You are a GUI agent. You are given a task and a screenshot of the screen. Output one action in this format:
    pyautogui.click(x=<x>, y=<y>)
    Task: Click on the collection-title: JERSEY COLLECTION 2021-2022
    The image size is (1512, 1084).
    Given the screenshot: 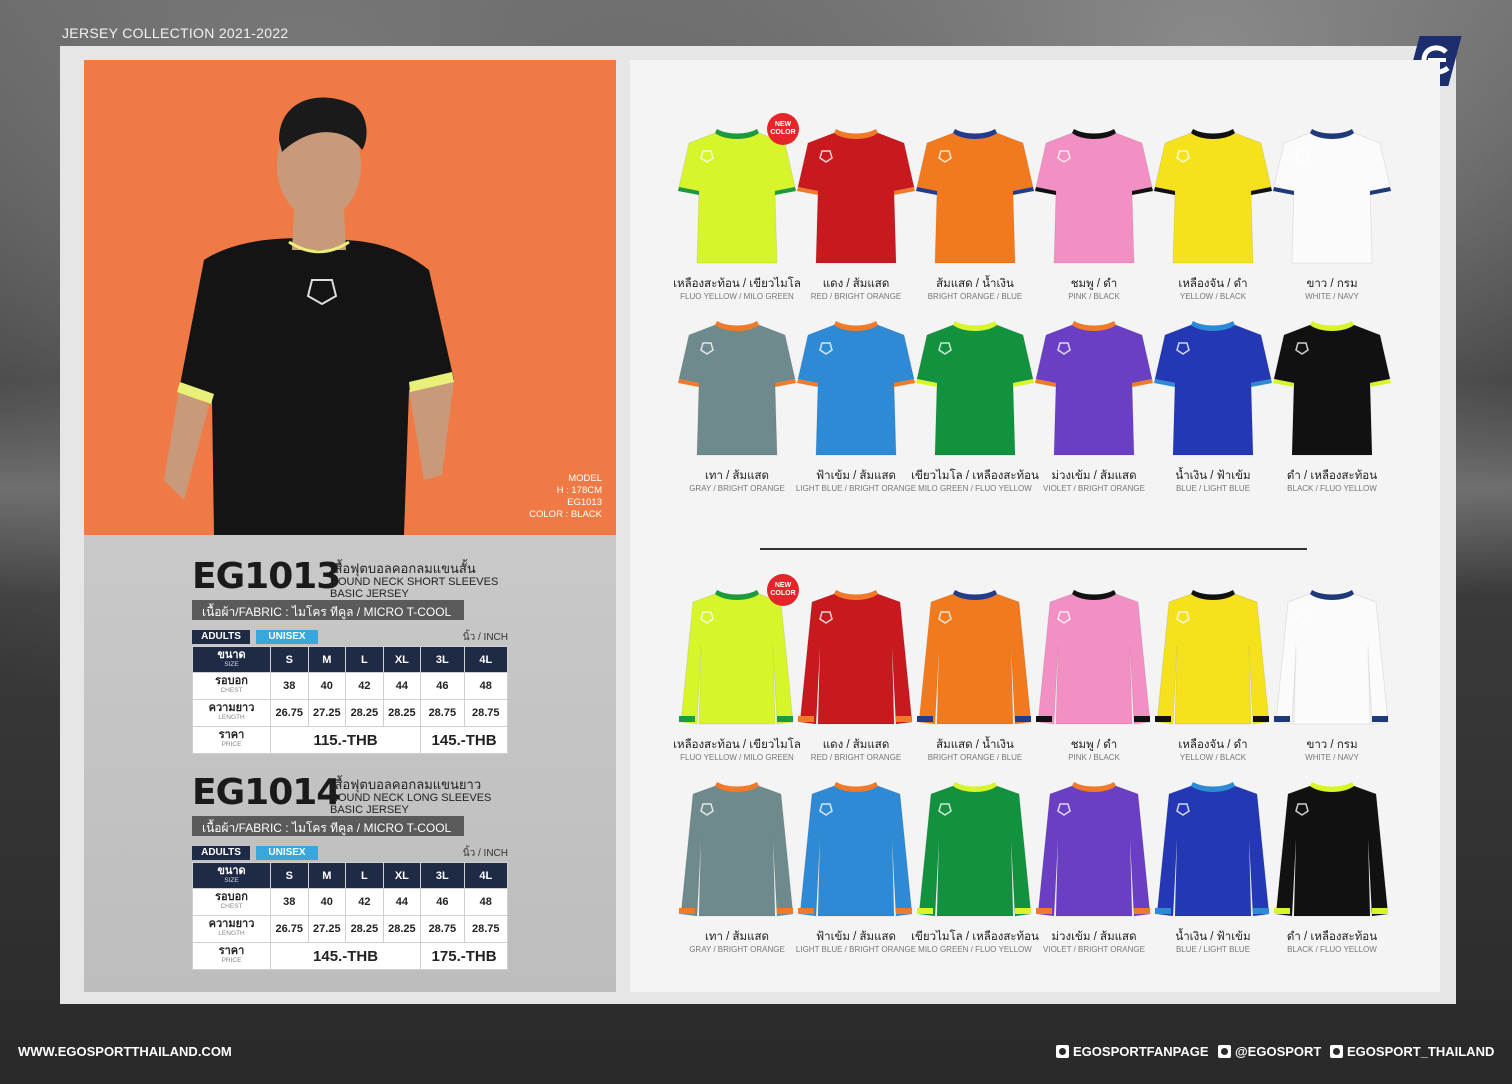 What is the action you would take?
    pyautogui.click(x=175, y=33)
    